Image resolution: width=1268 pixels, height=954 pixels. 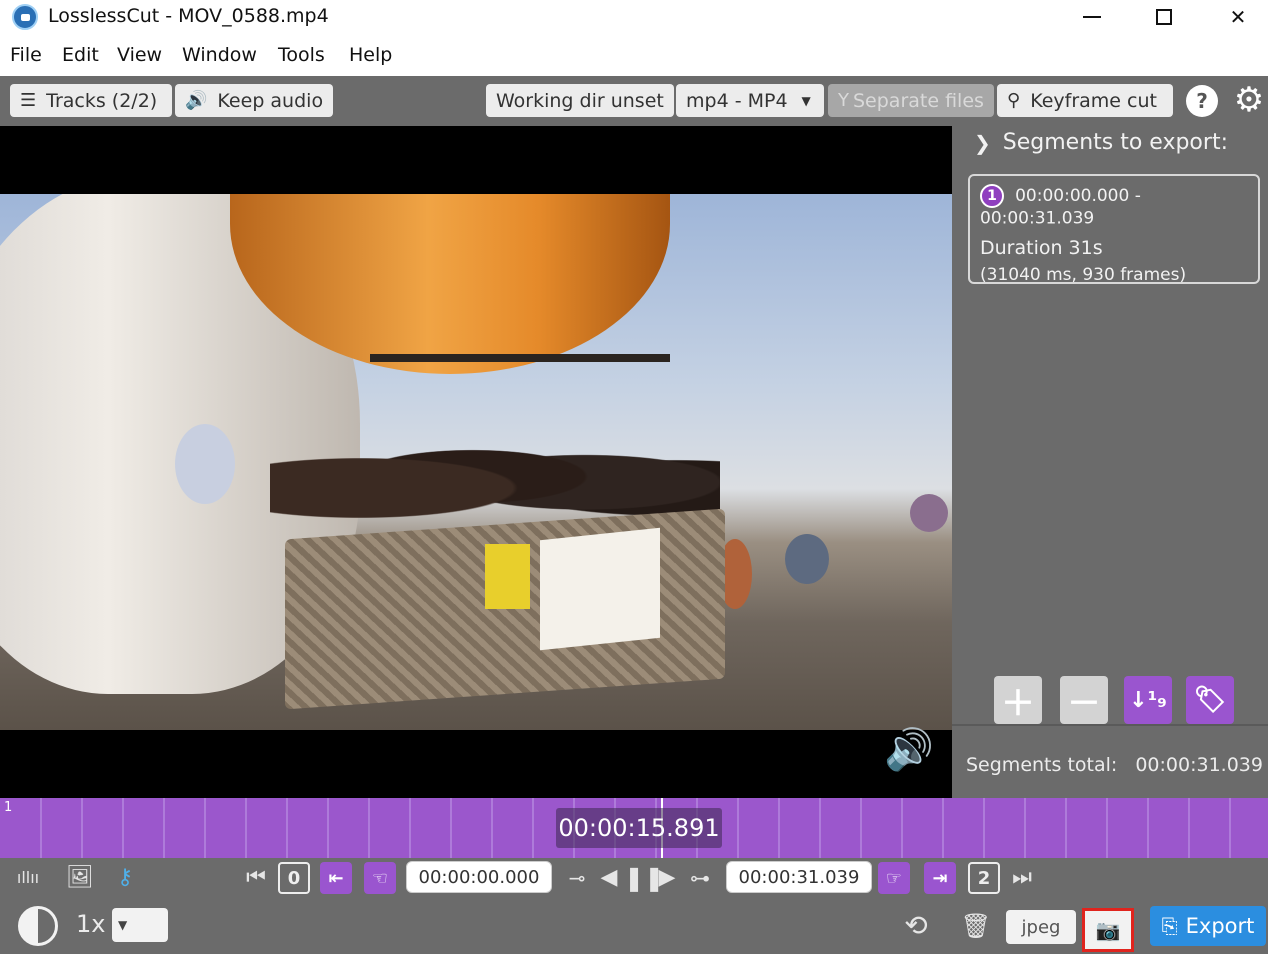 I want to click on trash-icon: 🗑, so click(x=976, y=926).